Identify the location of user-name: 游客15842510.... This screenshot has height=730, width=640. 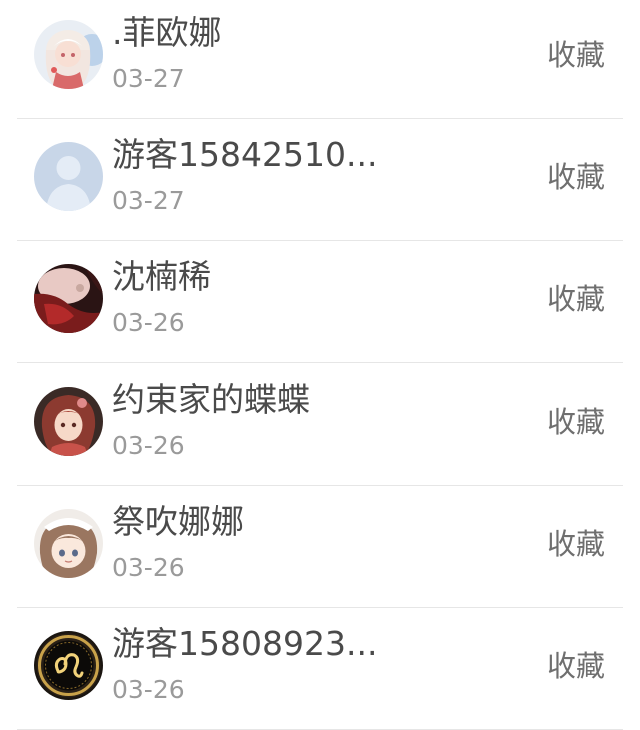
(245, 154).